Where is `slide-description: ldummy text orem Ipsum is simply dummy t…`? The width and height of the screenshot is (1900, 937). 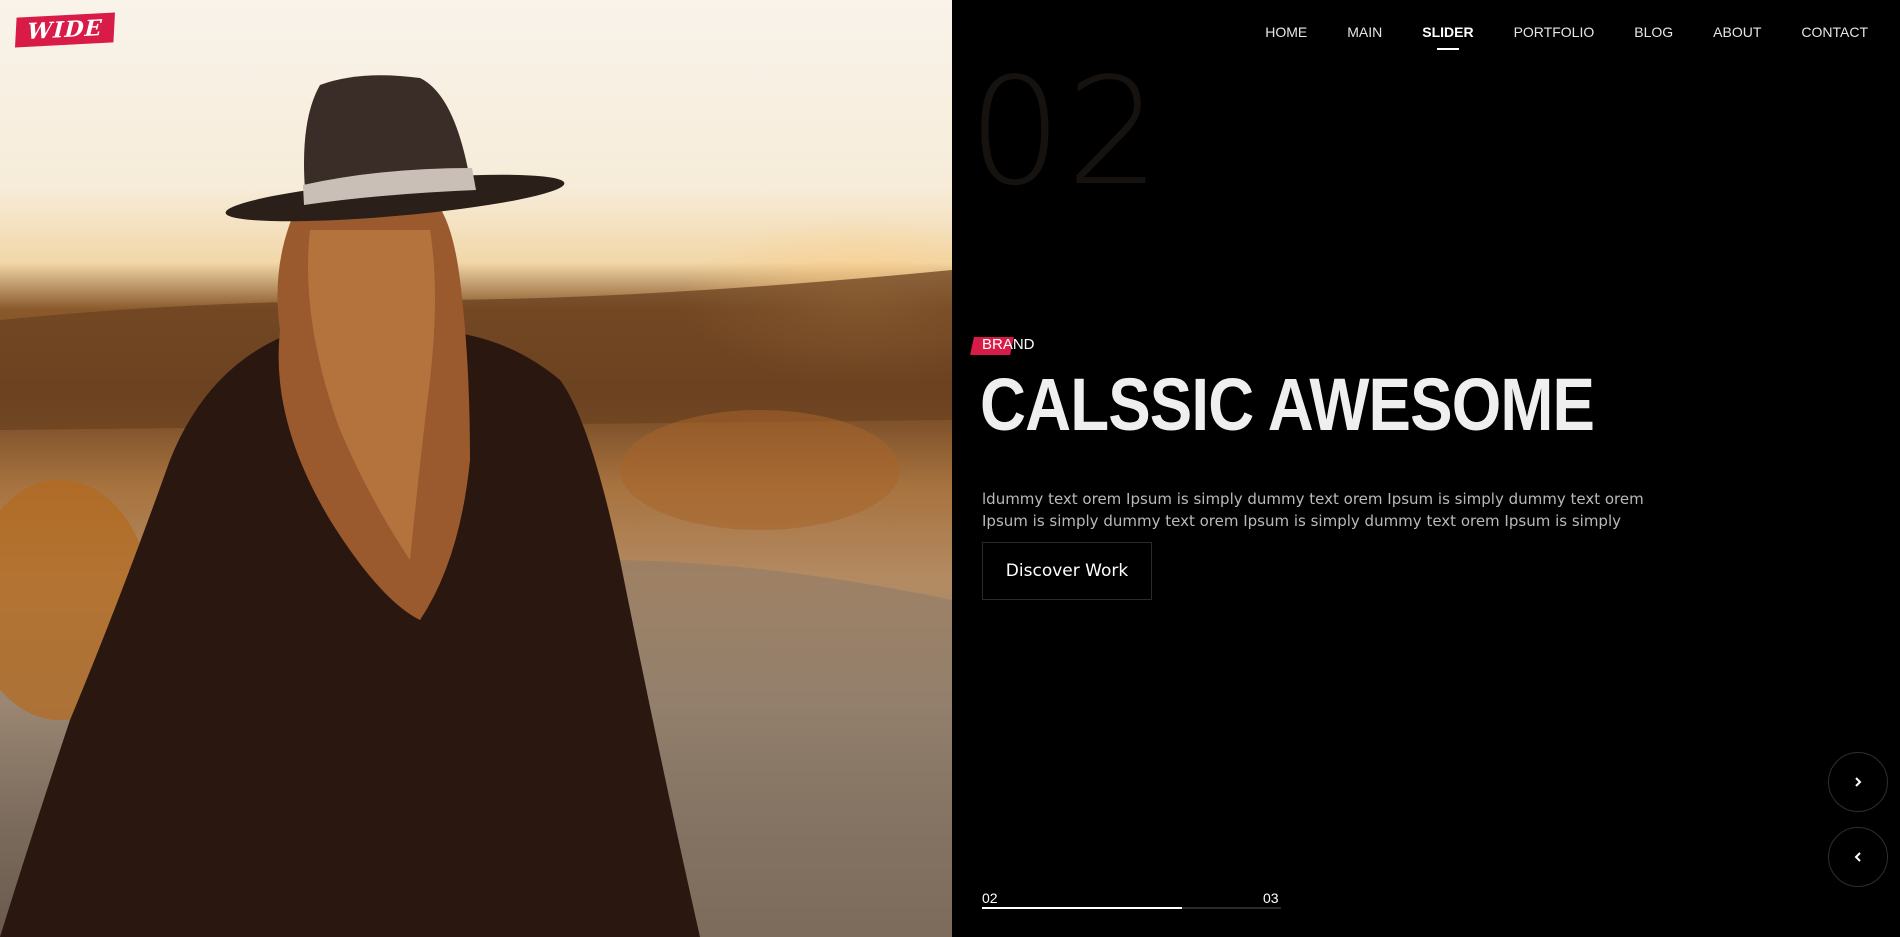
slide-description: ldummy text orem Ipsum is simply dummy t… is located at coordinates (1313, 510).